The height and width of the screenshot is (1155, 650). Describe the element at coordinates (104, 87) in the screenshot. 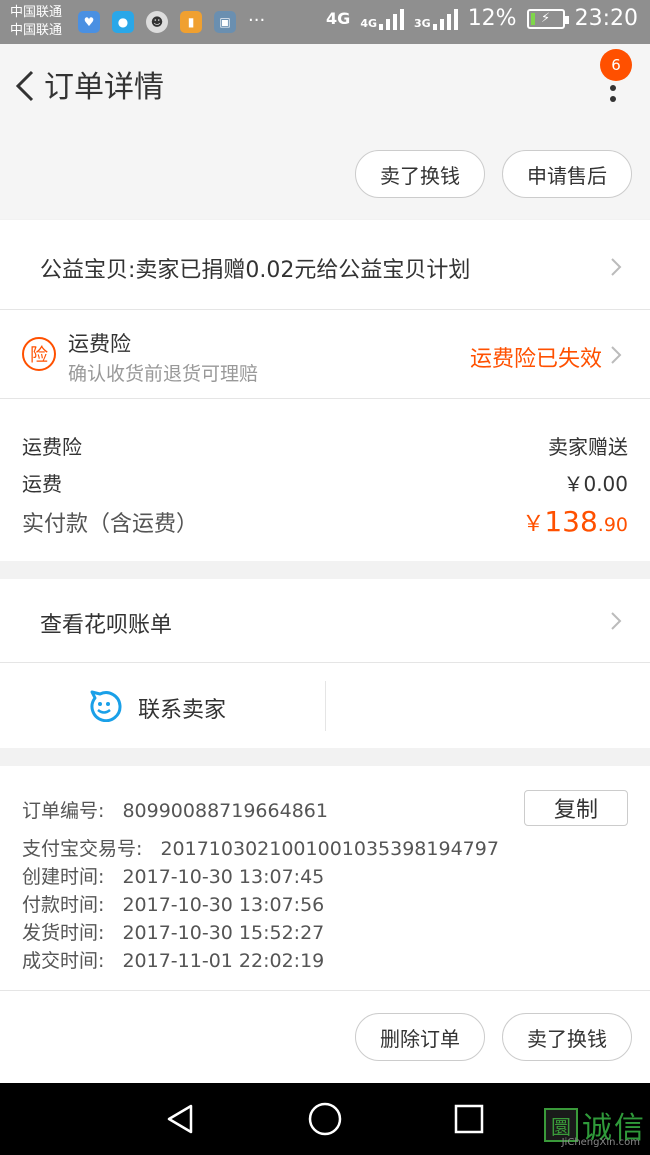

I see `page-title: 订单详情` at that location.